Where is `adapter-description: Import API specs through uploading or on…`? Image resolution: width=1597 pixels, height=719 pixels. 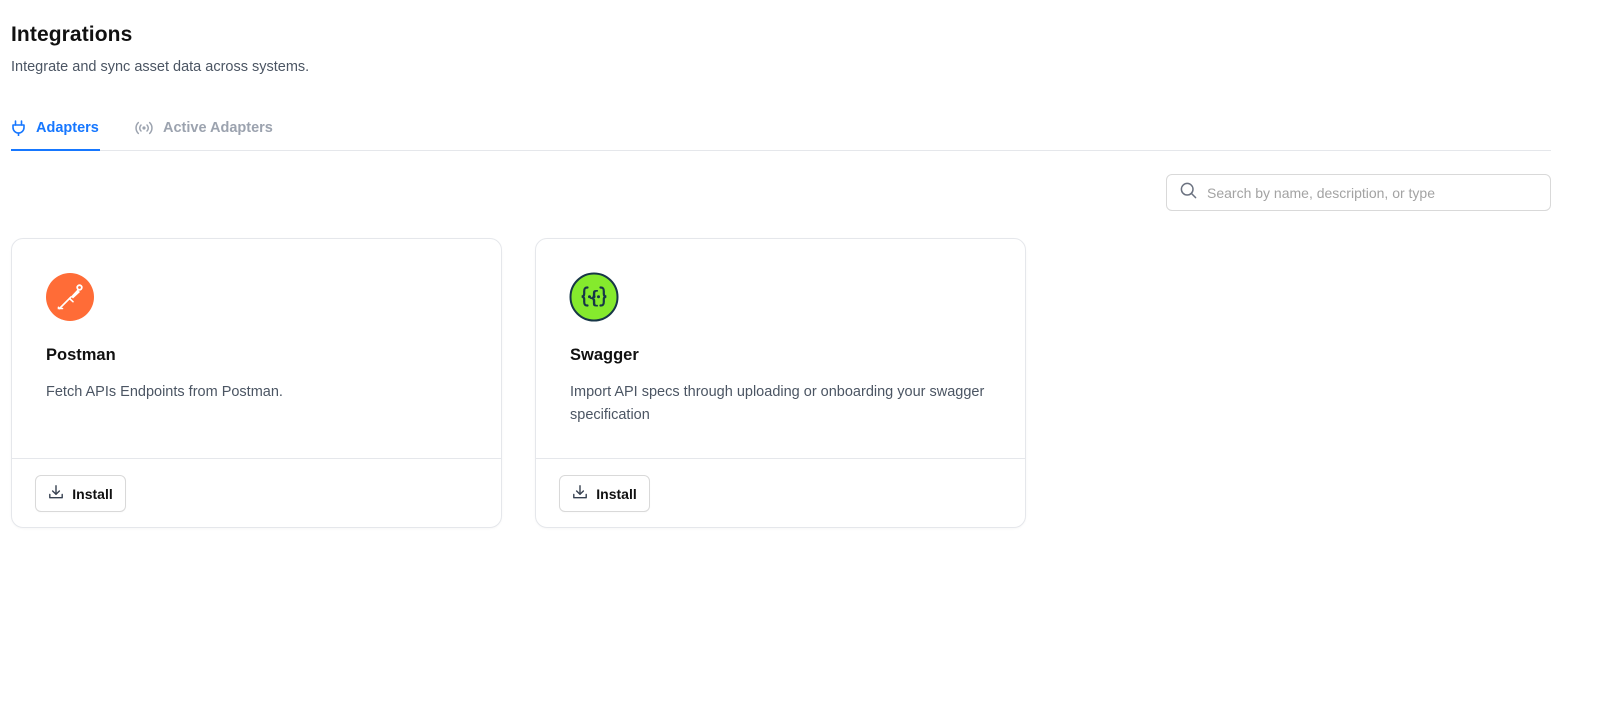
adapter-description: Import API specs through uploading or on… is located at coordinates (777, 403).